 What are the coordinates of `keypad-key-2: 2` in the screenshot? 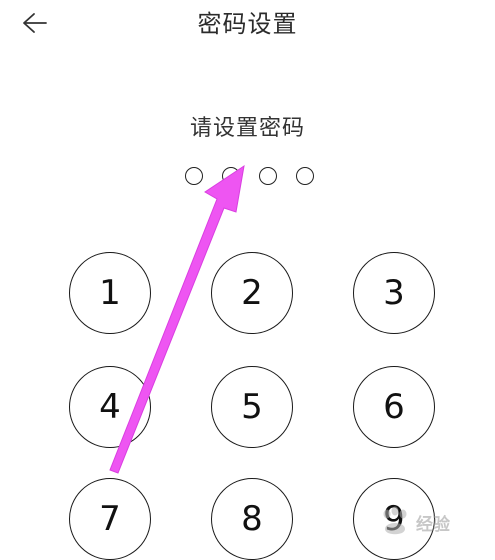 It's located at (252, 293).